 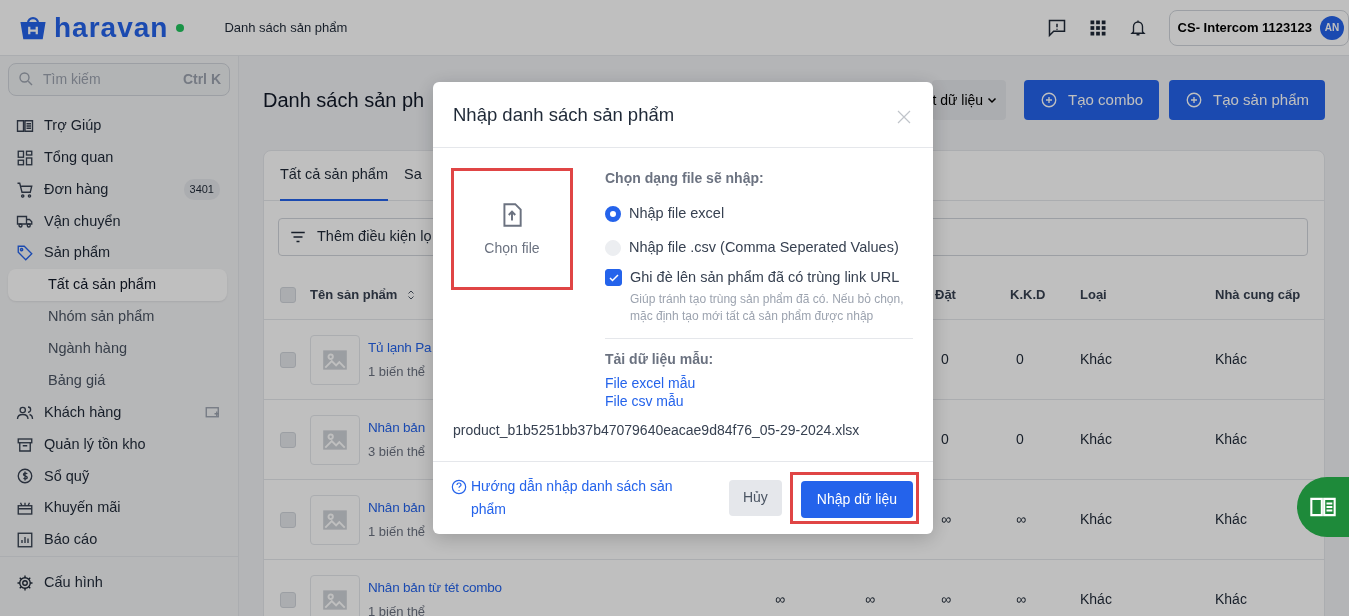 What do you see at coordinates (201, 79) in the screenshot?
I see `shortcut-hint: Ctrl K` at bounding box center [201, 79].